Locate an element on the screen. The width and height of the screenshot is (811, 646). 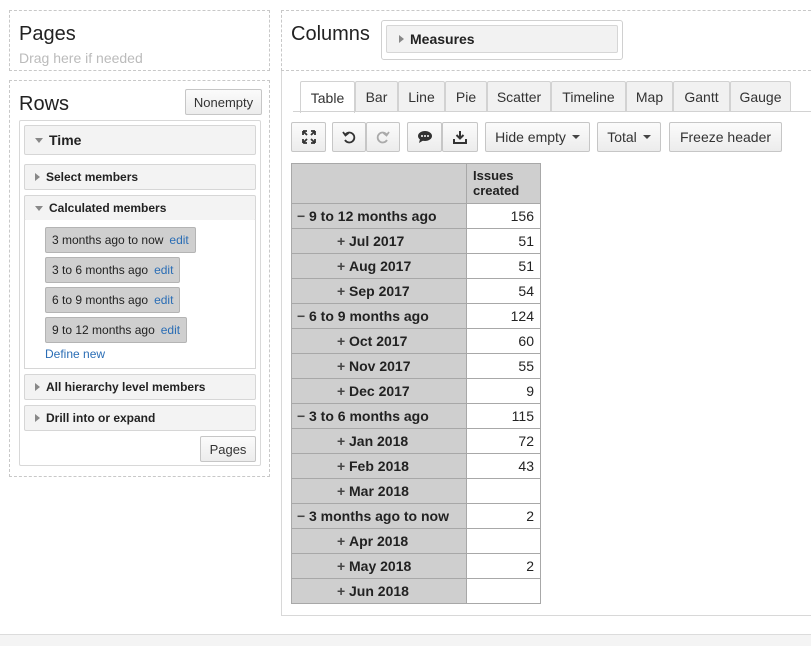
undo-button is located at coordinates (349, 137).